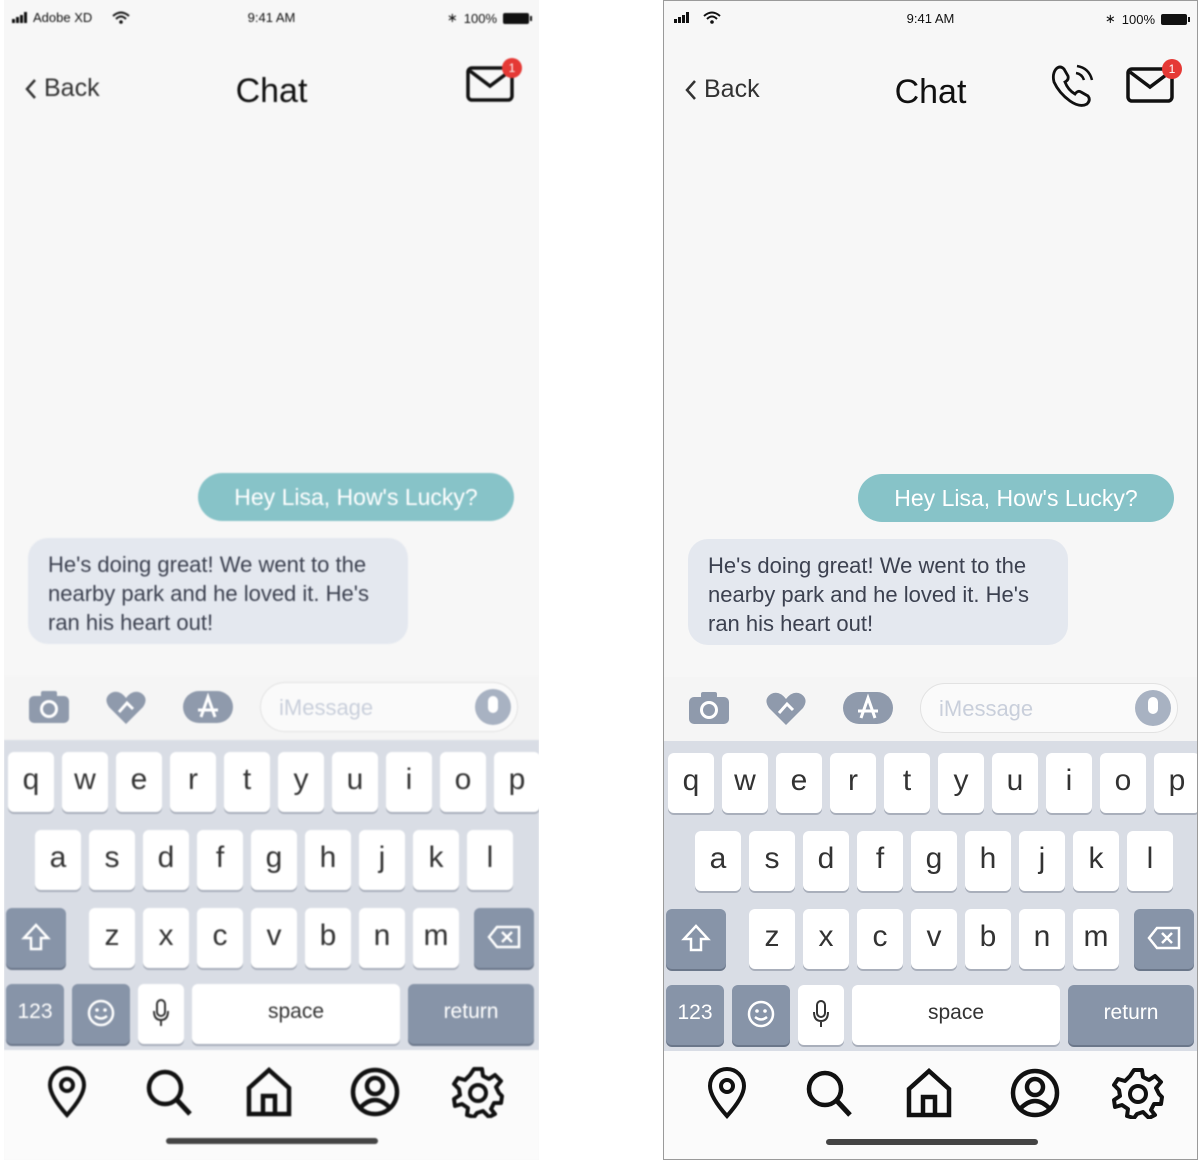  Describe the element at coordinates (986, 708) in the screenshot. I see `message-input-placeholder: iMessage` at that location.